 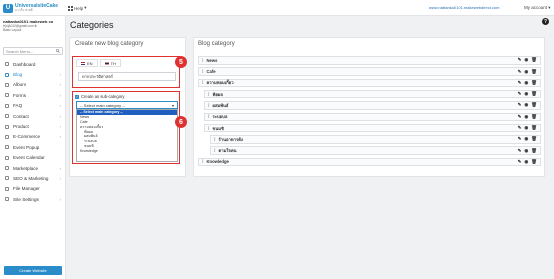 What do you see at coordinates (369, 162) in the screenshot?
I see `category-row: ⁞ Knowledge ✎ ◉ 🗑` at bounding box center [369, 162].